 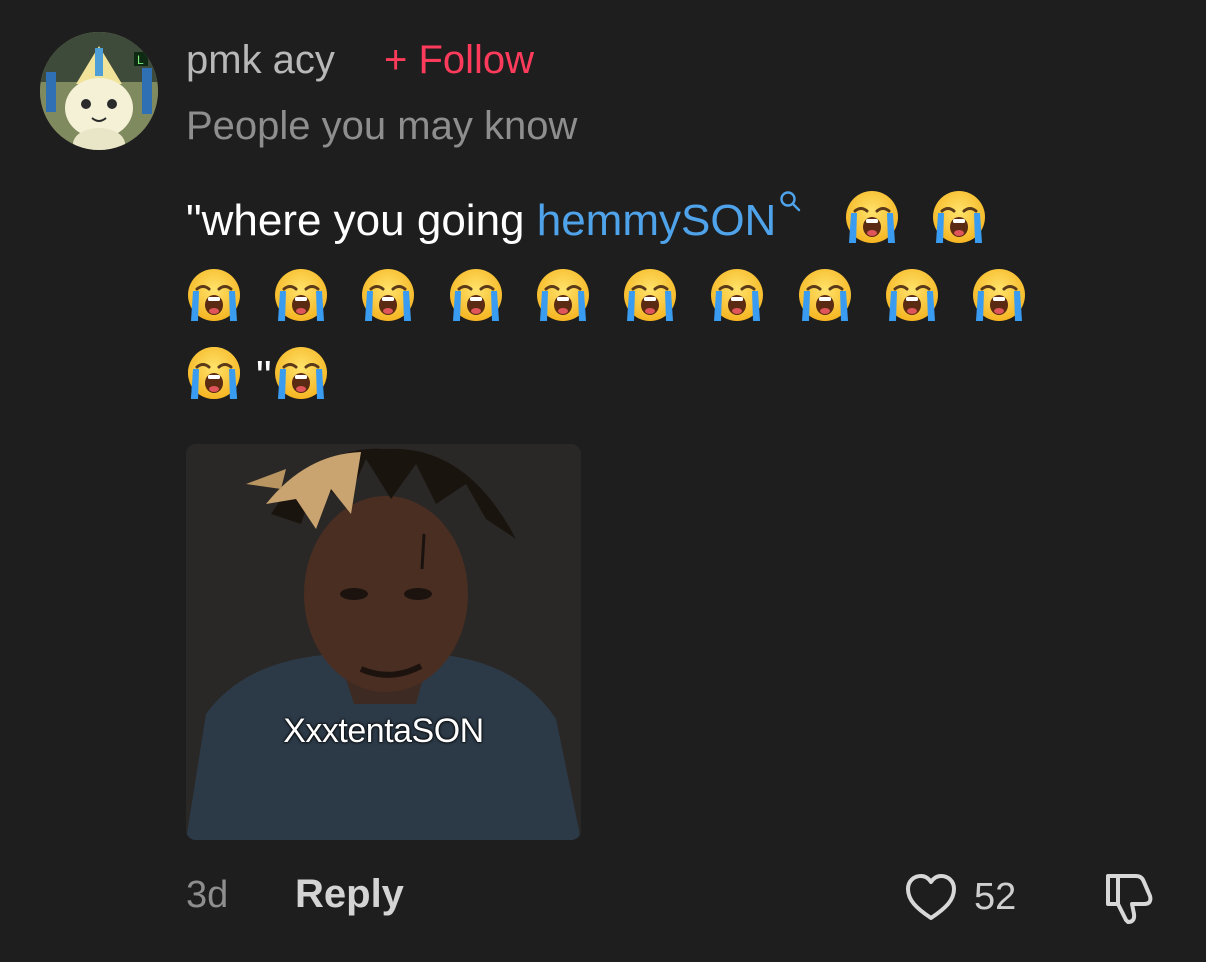 I want to click on portrait-photo, so click(x=383, y=642).